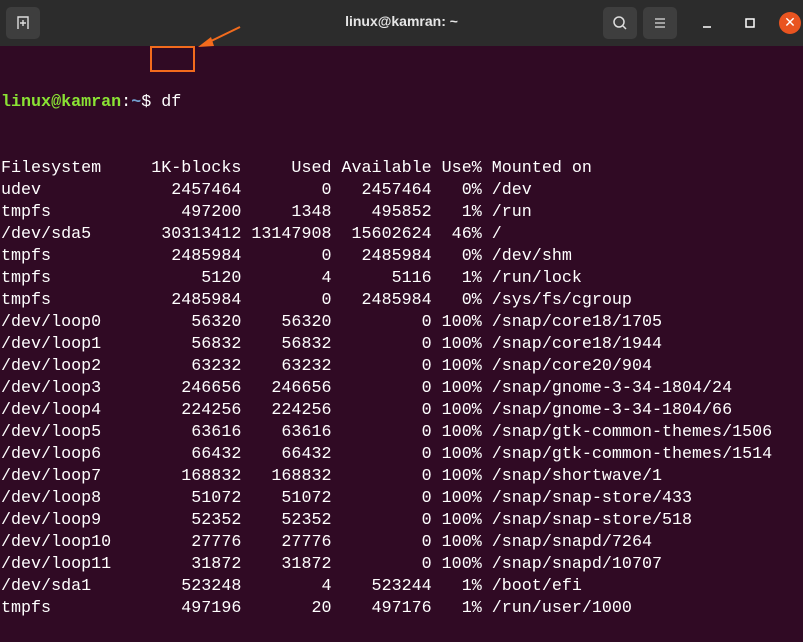  I want to click on cell-blocks: 497196, so click(191, 608).